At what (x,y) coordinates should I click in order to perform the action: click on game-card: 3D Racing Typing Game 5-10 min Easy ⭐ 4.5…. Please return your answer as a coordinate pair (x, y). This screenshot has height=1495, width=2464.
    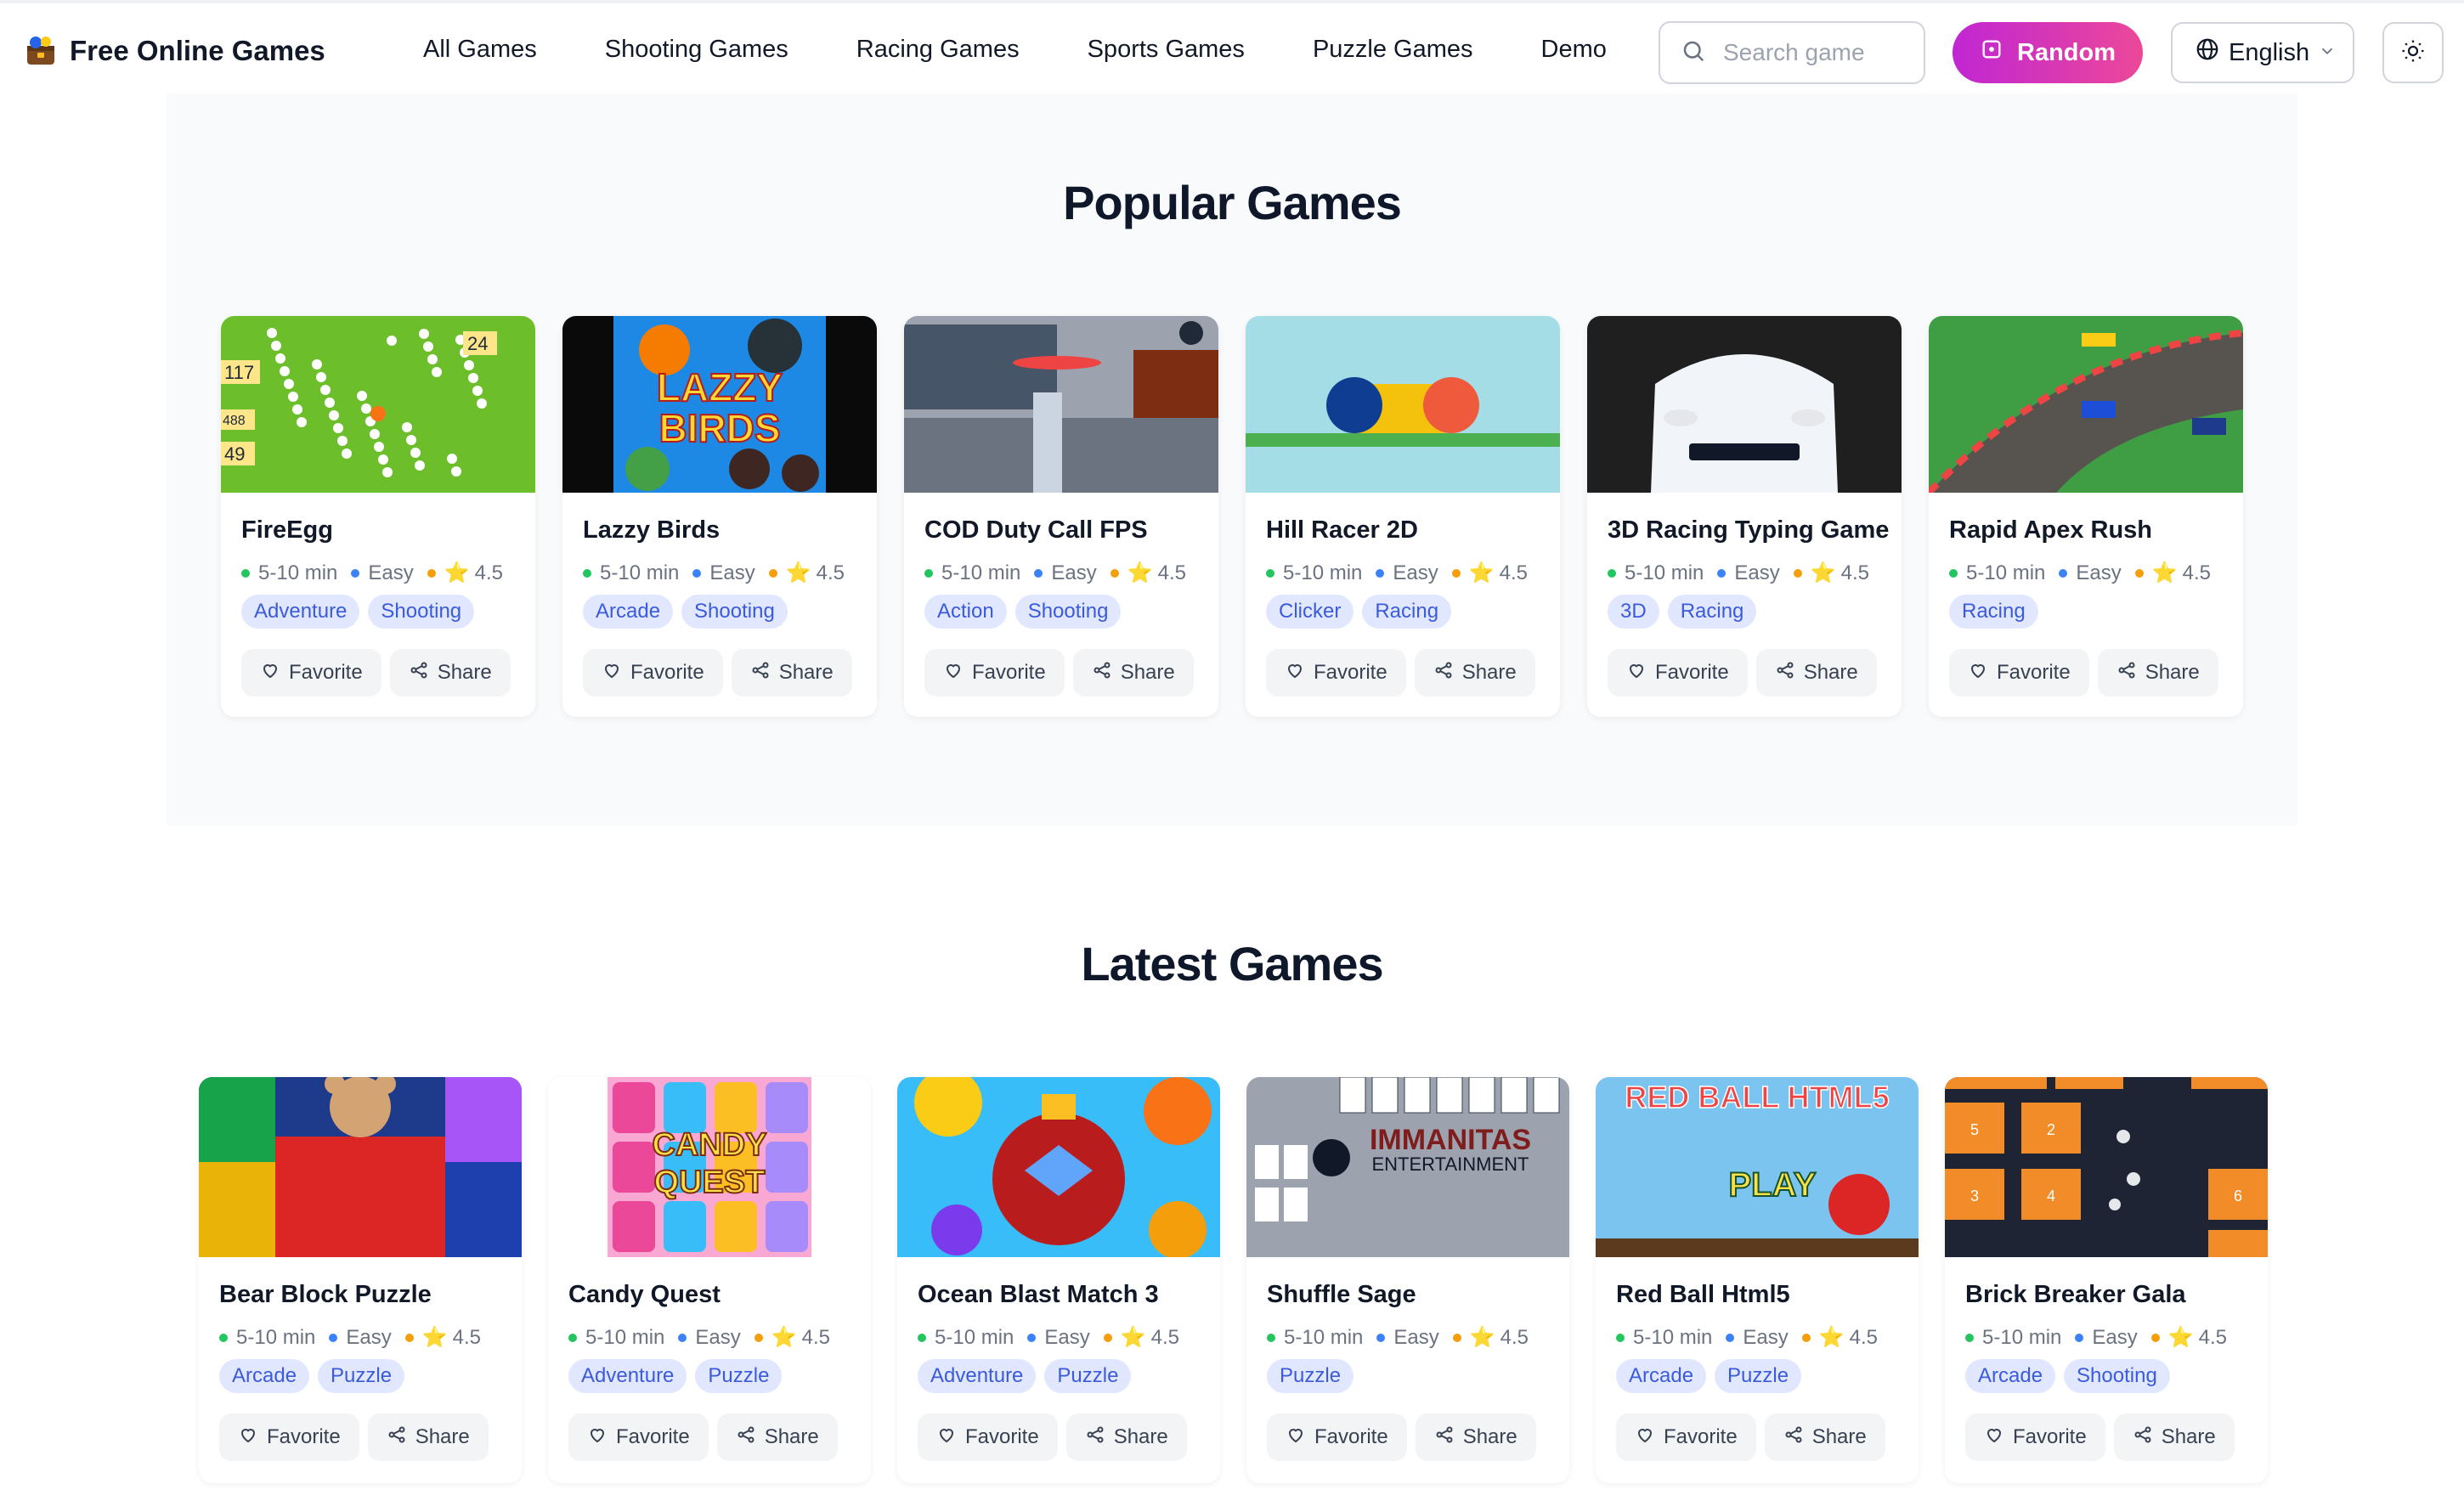
    Looking at the image, I should click on (1744, 517).